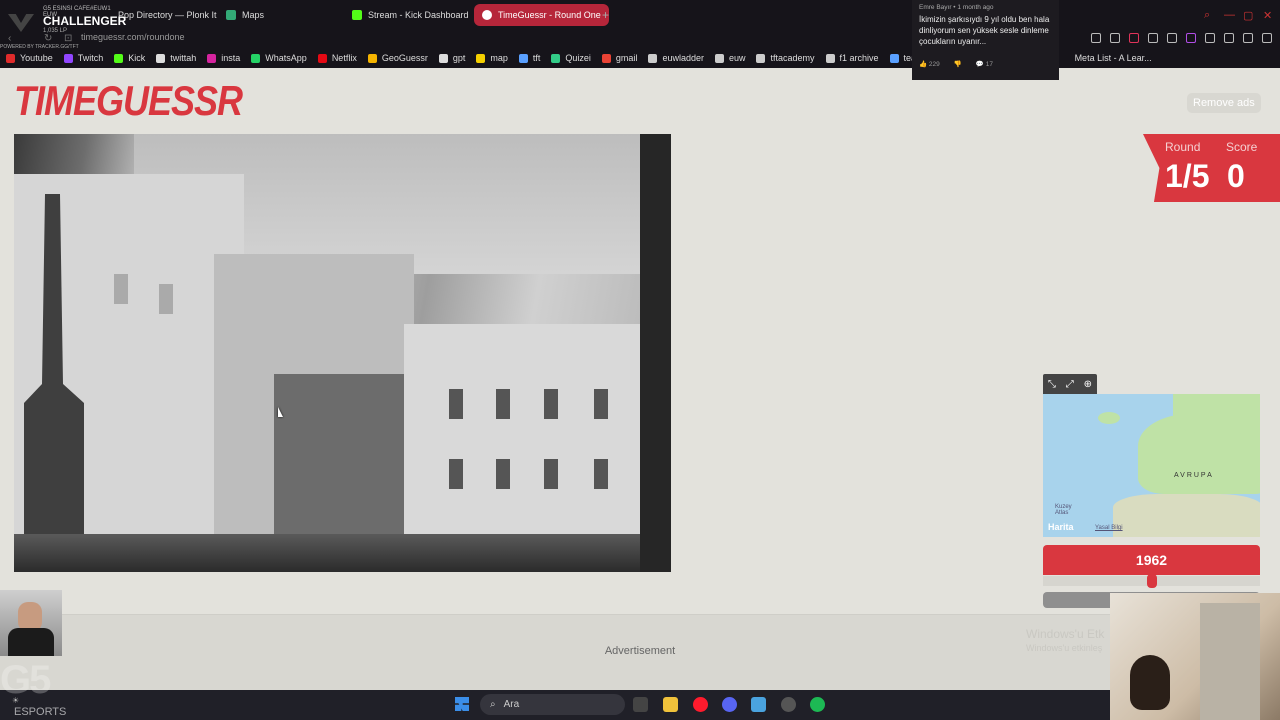 The width and height of the screenshot is (1280, 720). What do you see at coordinates (655, 353) in the screenshot?
I see `photo-pole` at bounding box center [655, 353].